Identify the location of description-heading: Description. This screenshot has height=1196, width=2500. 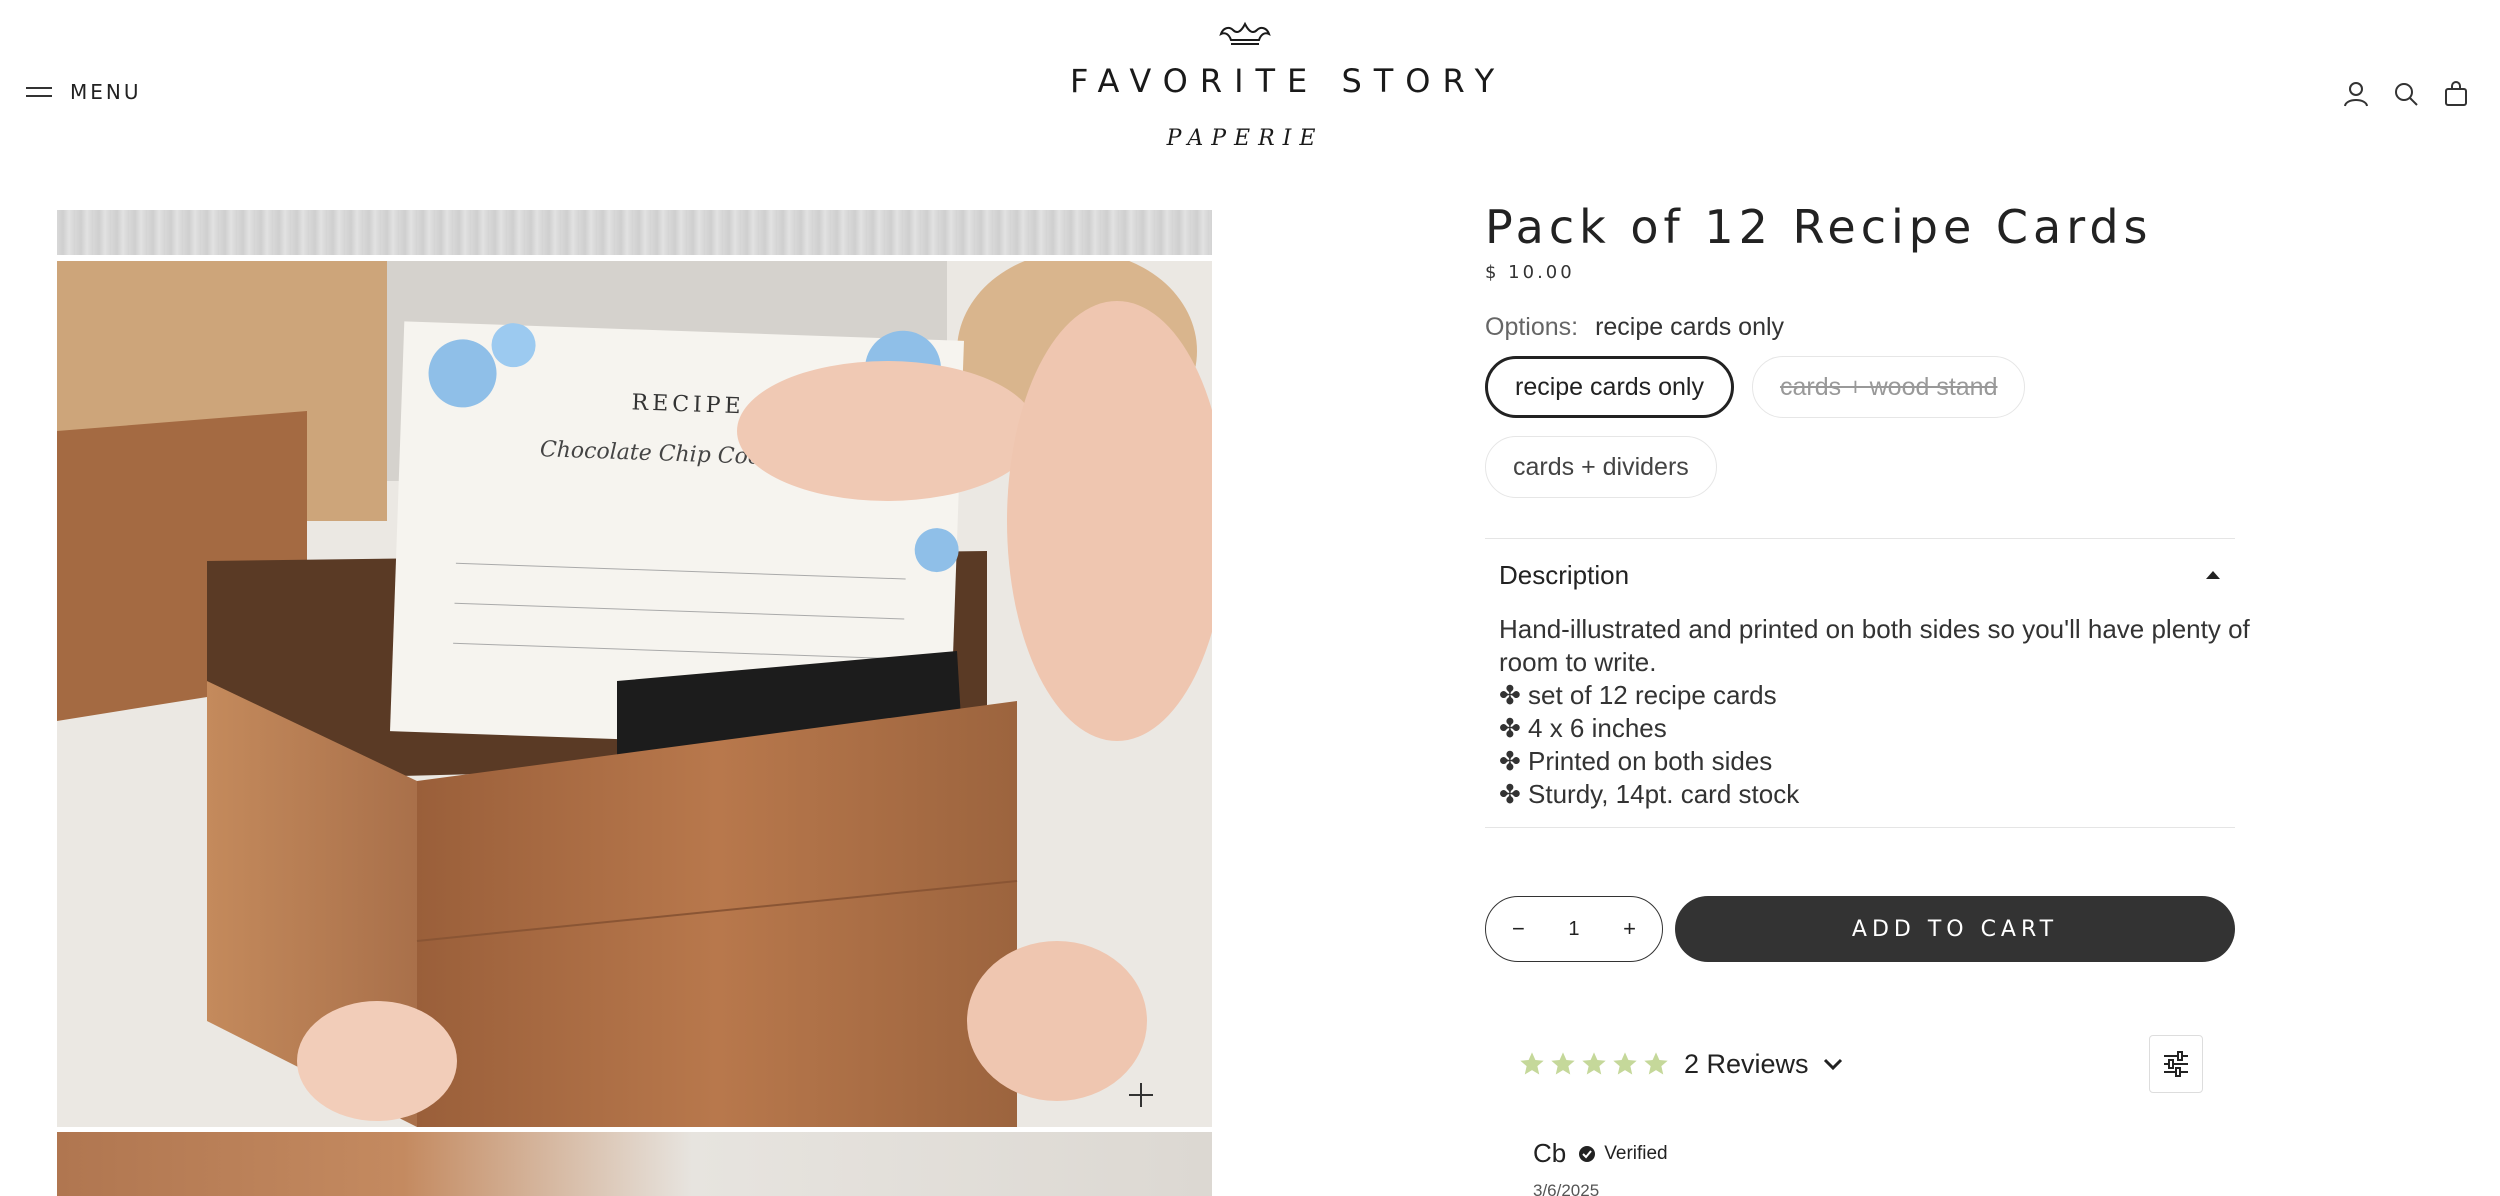
(1564, 574).